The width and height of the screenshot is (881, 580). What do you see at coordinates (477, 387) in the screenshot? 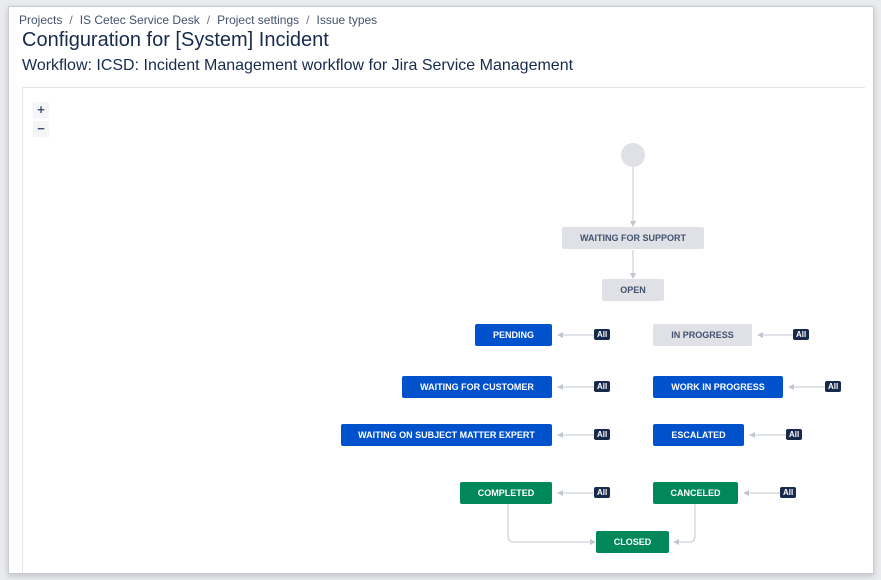
I see `status-waiting-for-customer: WAITING FOR CUSTOMER` at bounding box center [477, 387].